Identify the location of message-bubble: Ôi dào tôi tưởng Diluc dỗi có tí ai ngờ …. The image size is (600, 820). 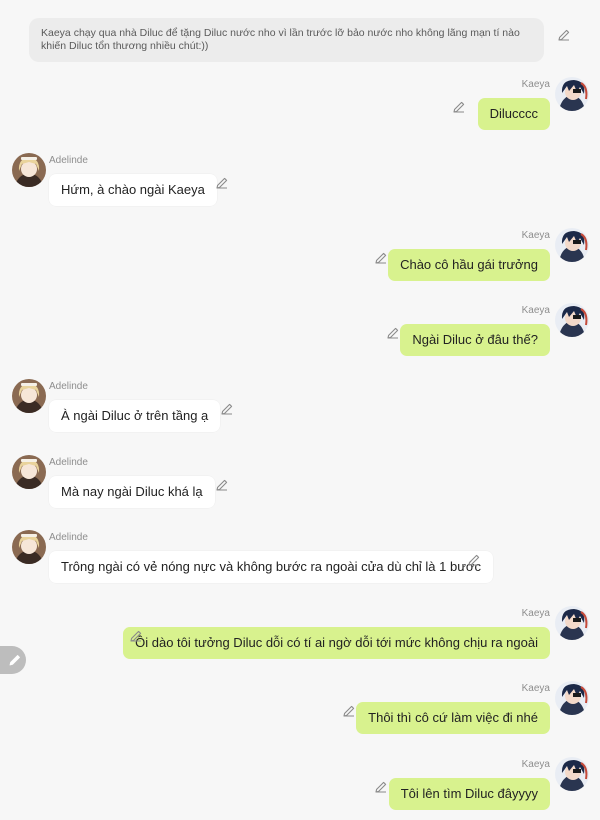
(336, 643).